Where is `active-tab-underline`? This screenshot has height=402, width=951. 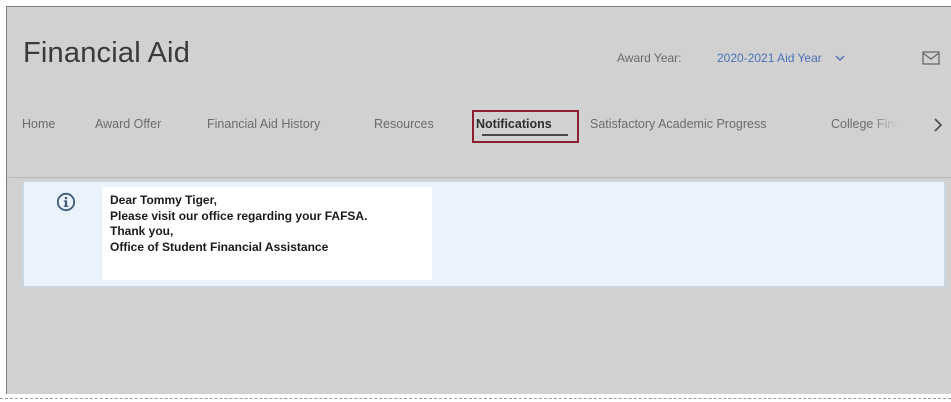
active-tab-underline is located at coordinates (525, 135).